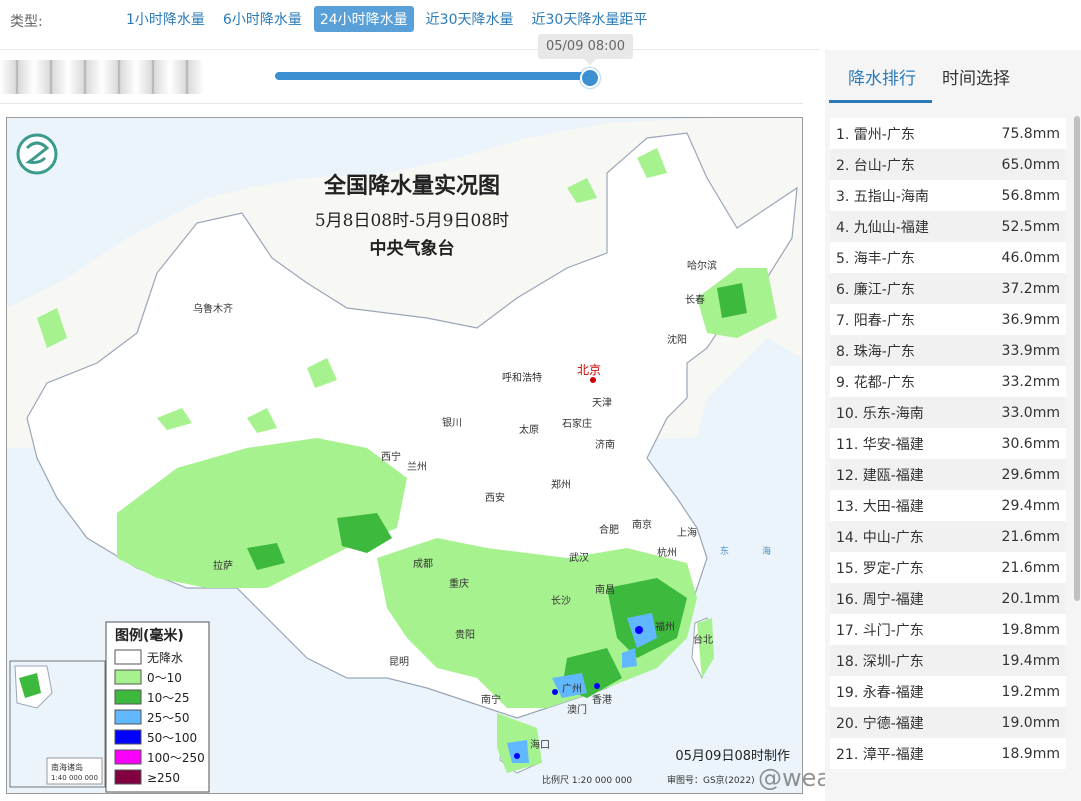 Image resolution: width=1081 pixels, height=801 pixels. I want to click on tab-precip-ranking: 降水排行, so click(882, 76).